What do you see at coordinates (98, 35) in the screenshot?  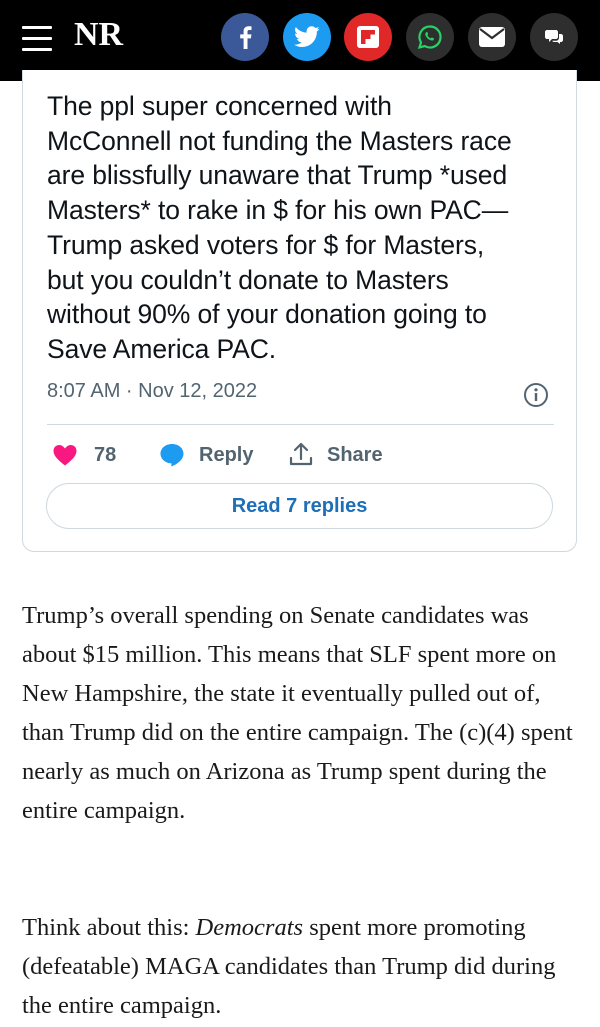 I see `site-logo: NR` at bounding box center [98, 35].